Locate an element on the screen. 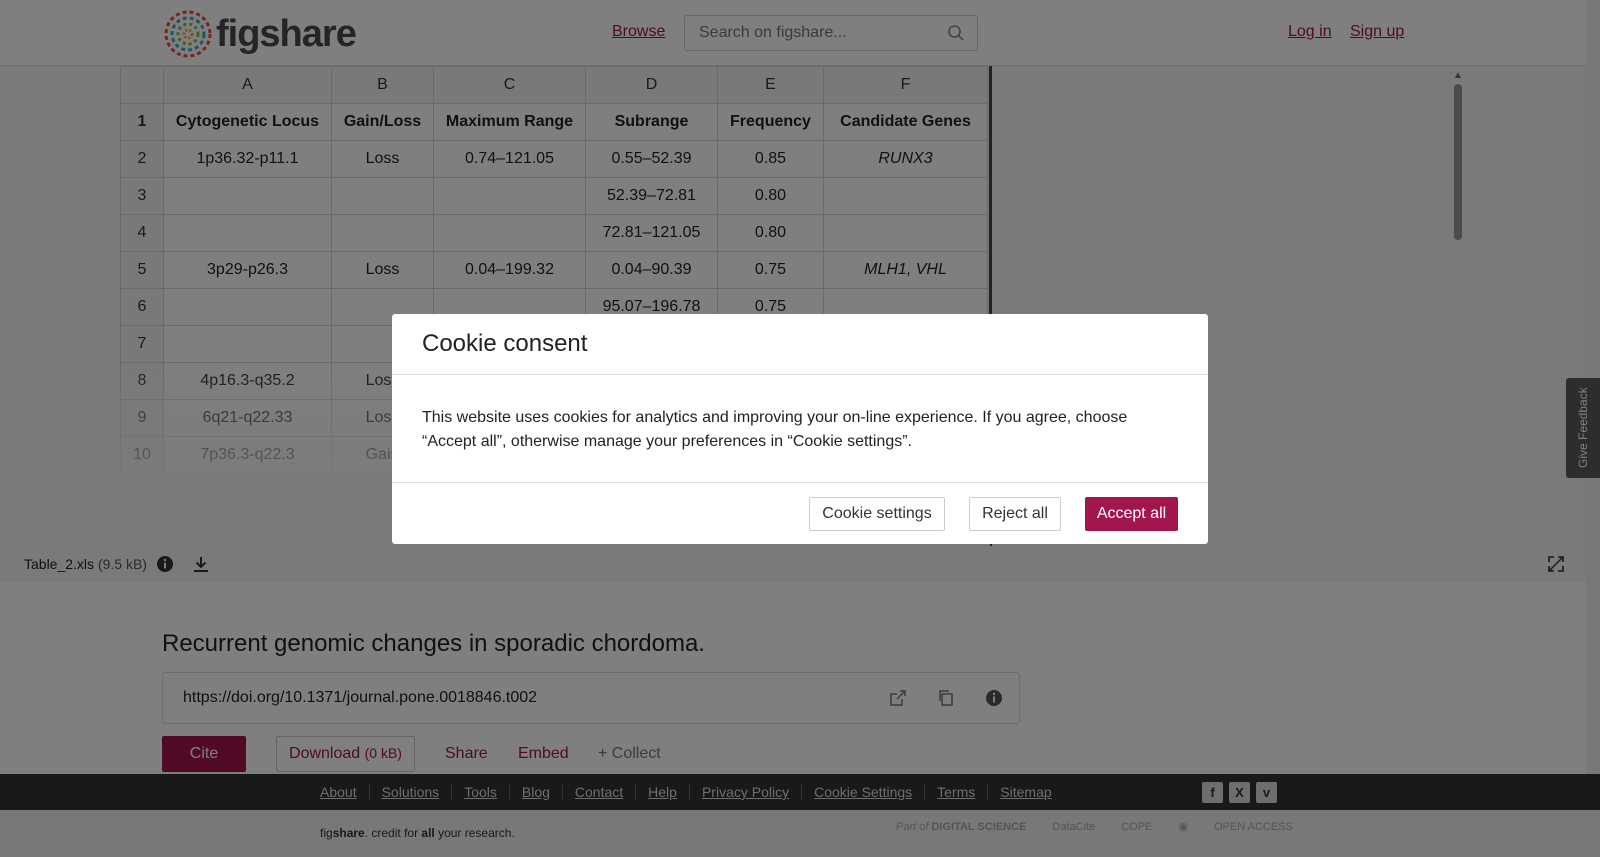 The width and height of the screenshot is (1600, 857). cookie-settings-button: Cookie settings is located at coordinates (877, 514).